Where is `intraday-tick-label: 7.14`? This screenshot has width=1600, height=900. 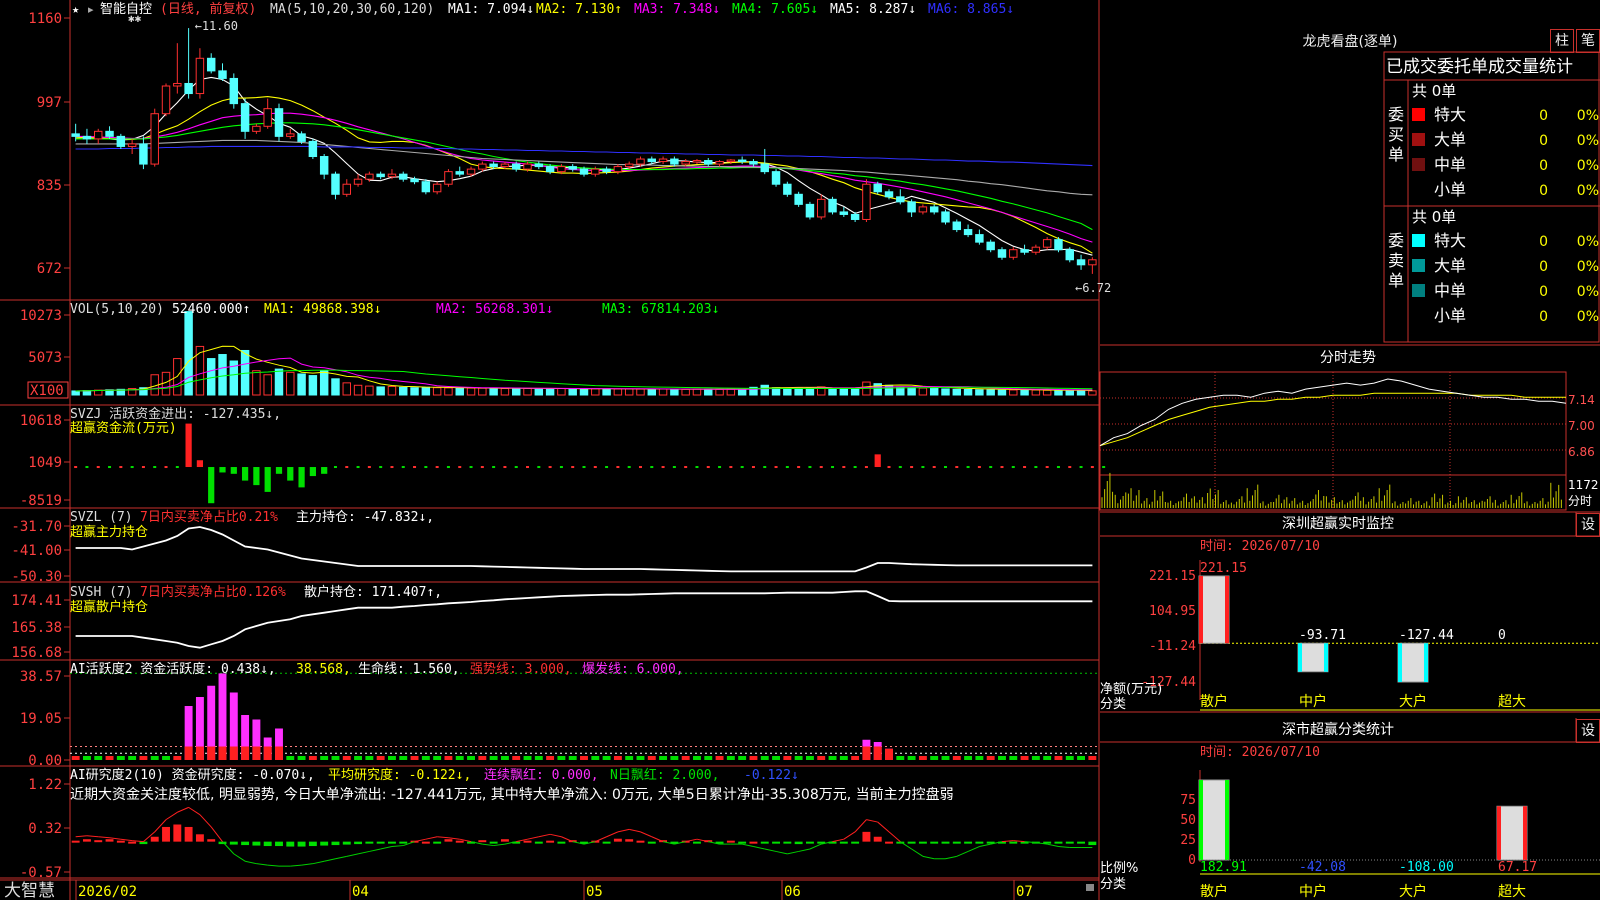 intraday-tick-label: 7.14 is located at coordinates (1581, 400).